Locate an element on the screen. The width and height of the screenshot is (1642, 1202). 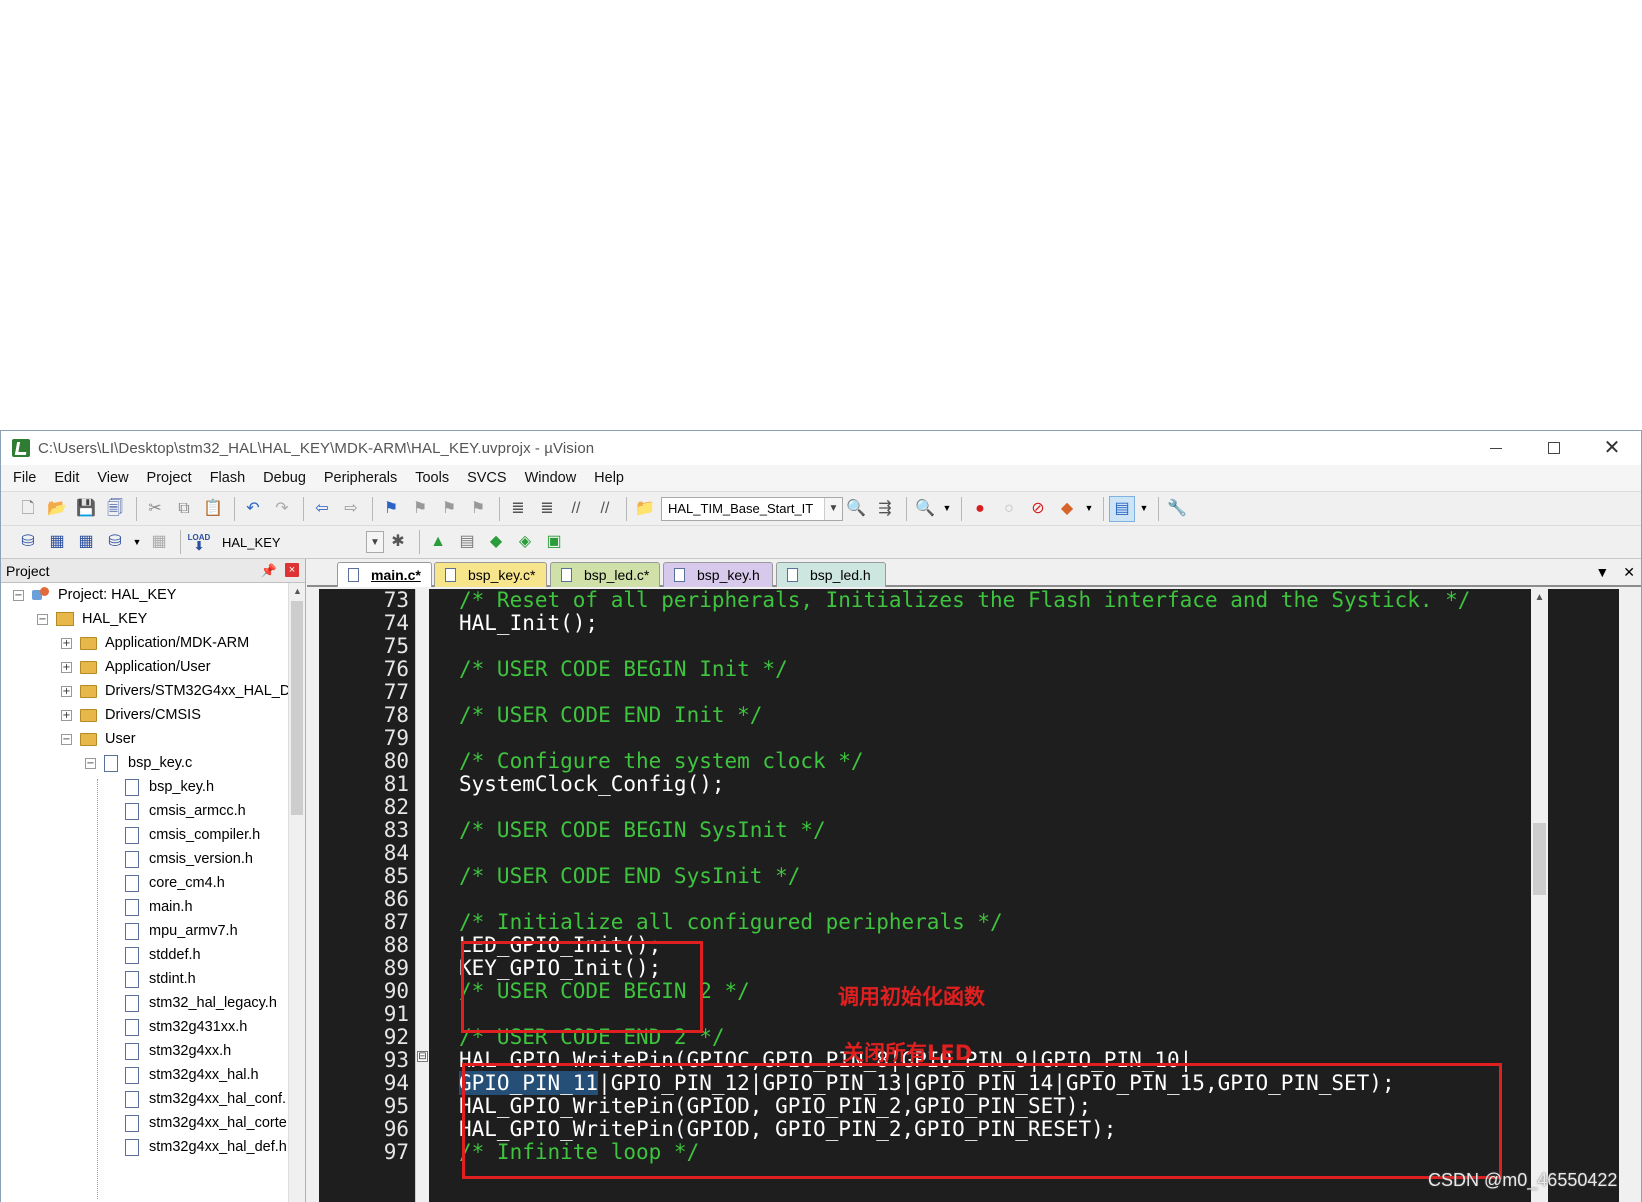
disable-all-breakpoints-icon: ◆ is located at coordinates (1067, 509).